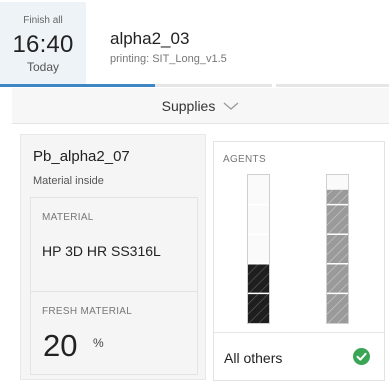  Describe the element at coordinates (98, 343) in the screenshot. I see `fresh-material-unit: %` at that location.